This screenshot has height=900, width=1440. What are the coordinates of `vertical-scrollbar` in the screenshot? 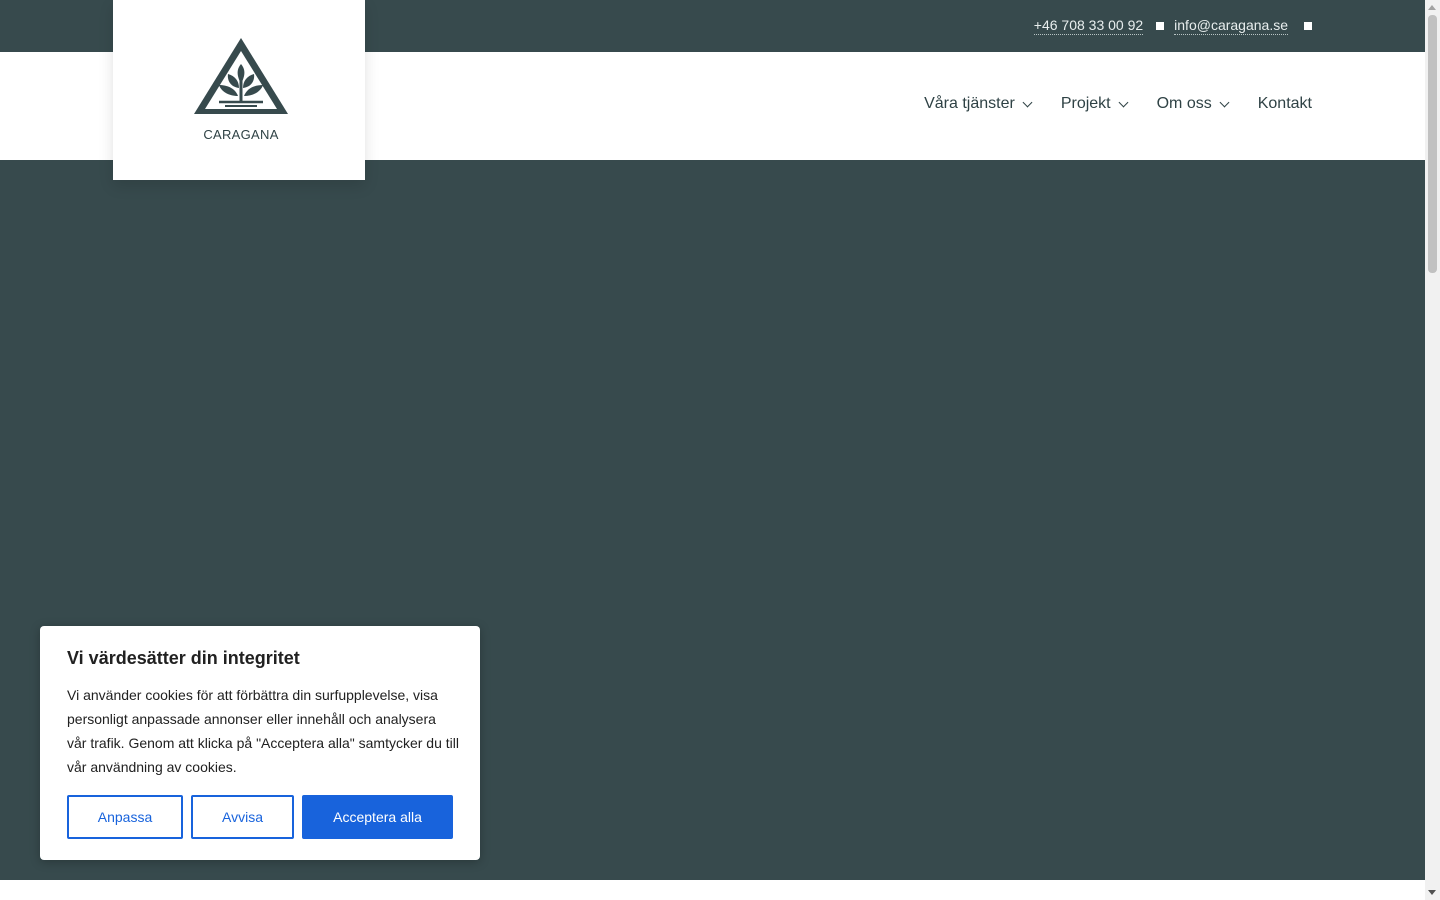 It's located at (1432, 450).